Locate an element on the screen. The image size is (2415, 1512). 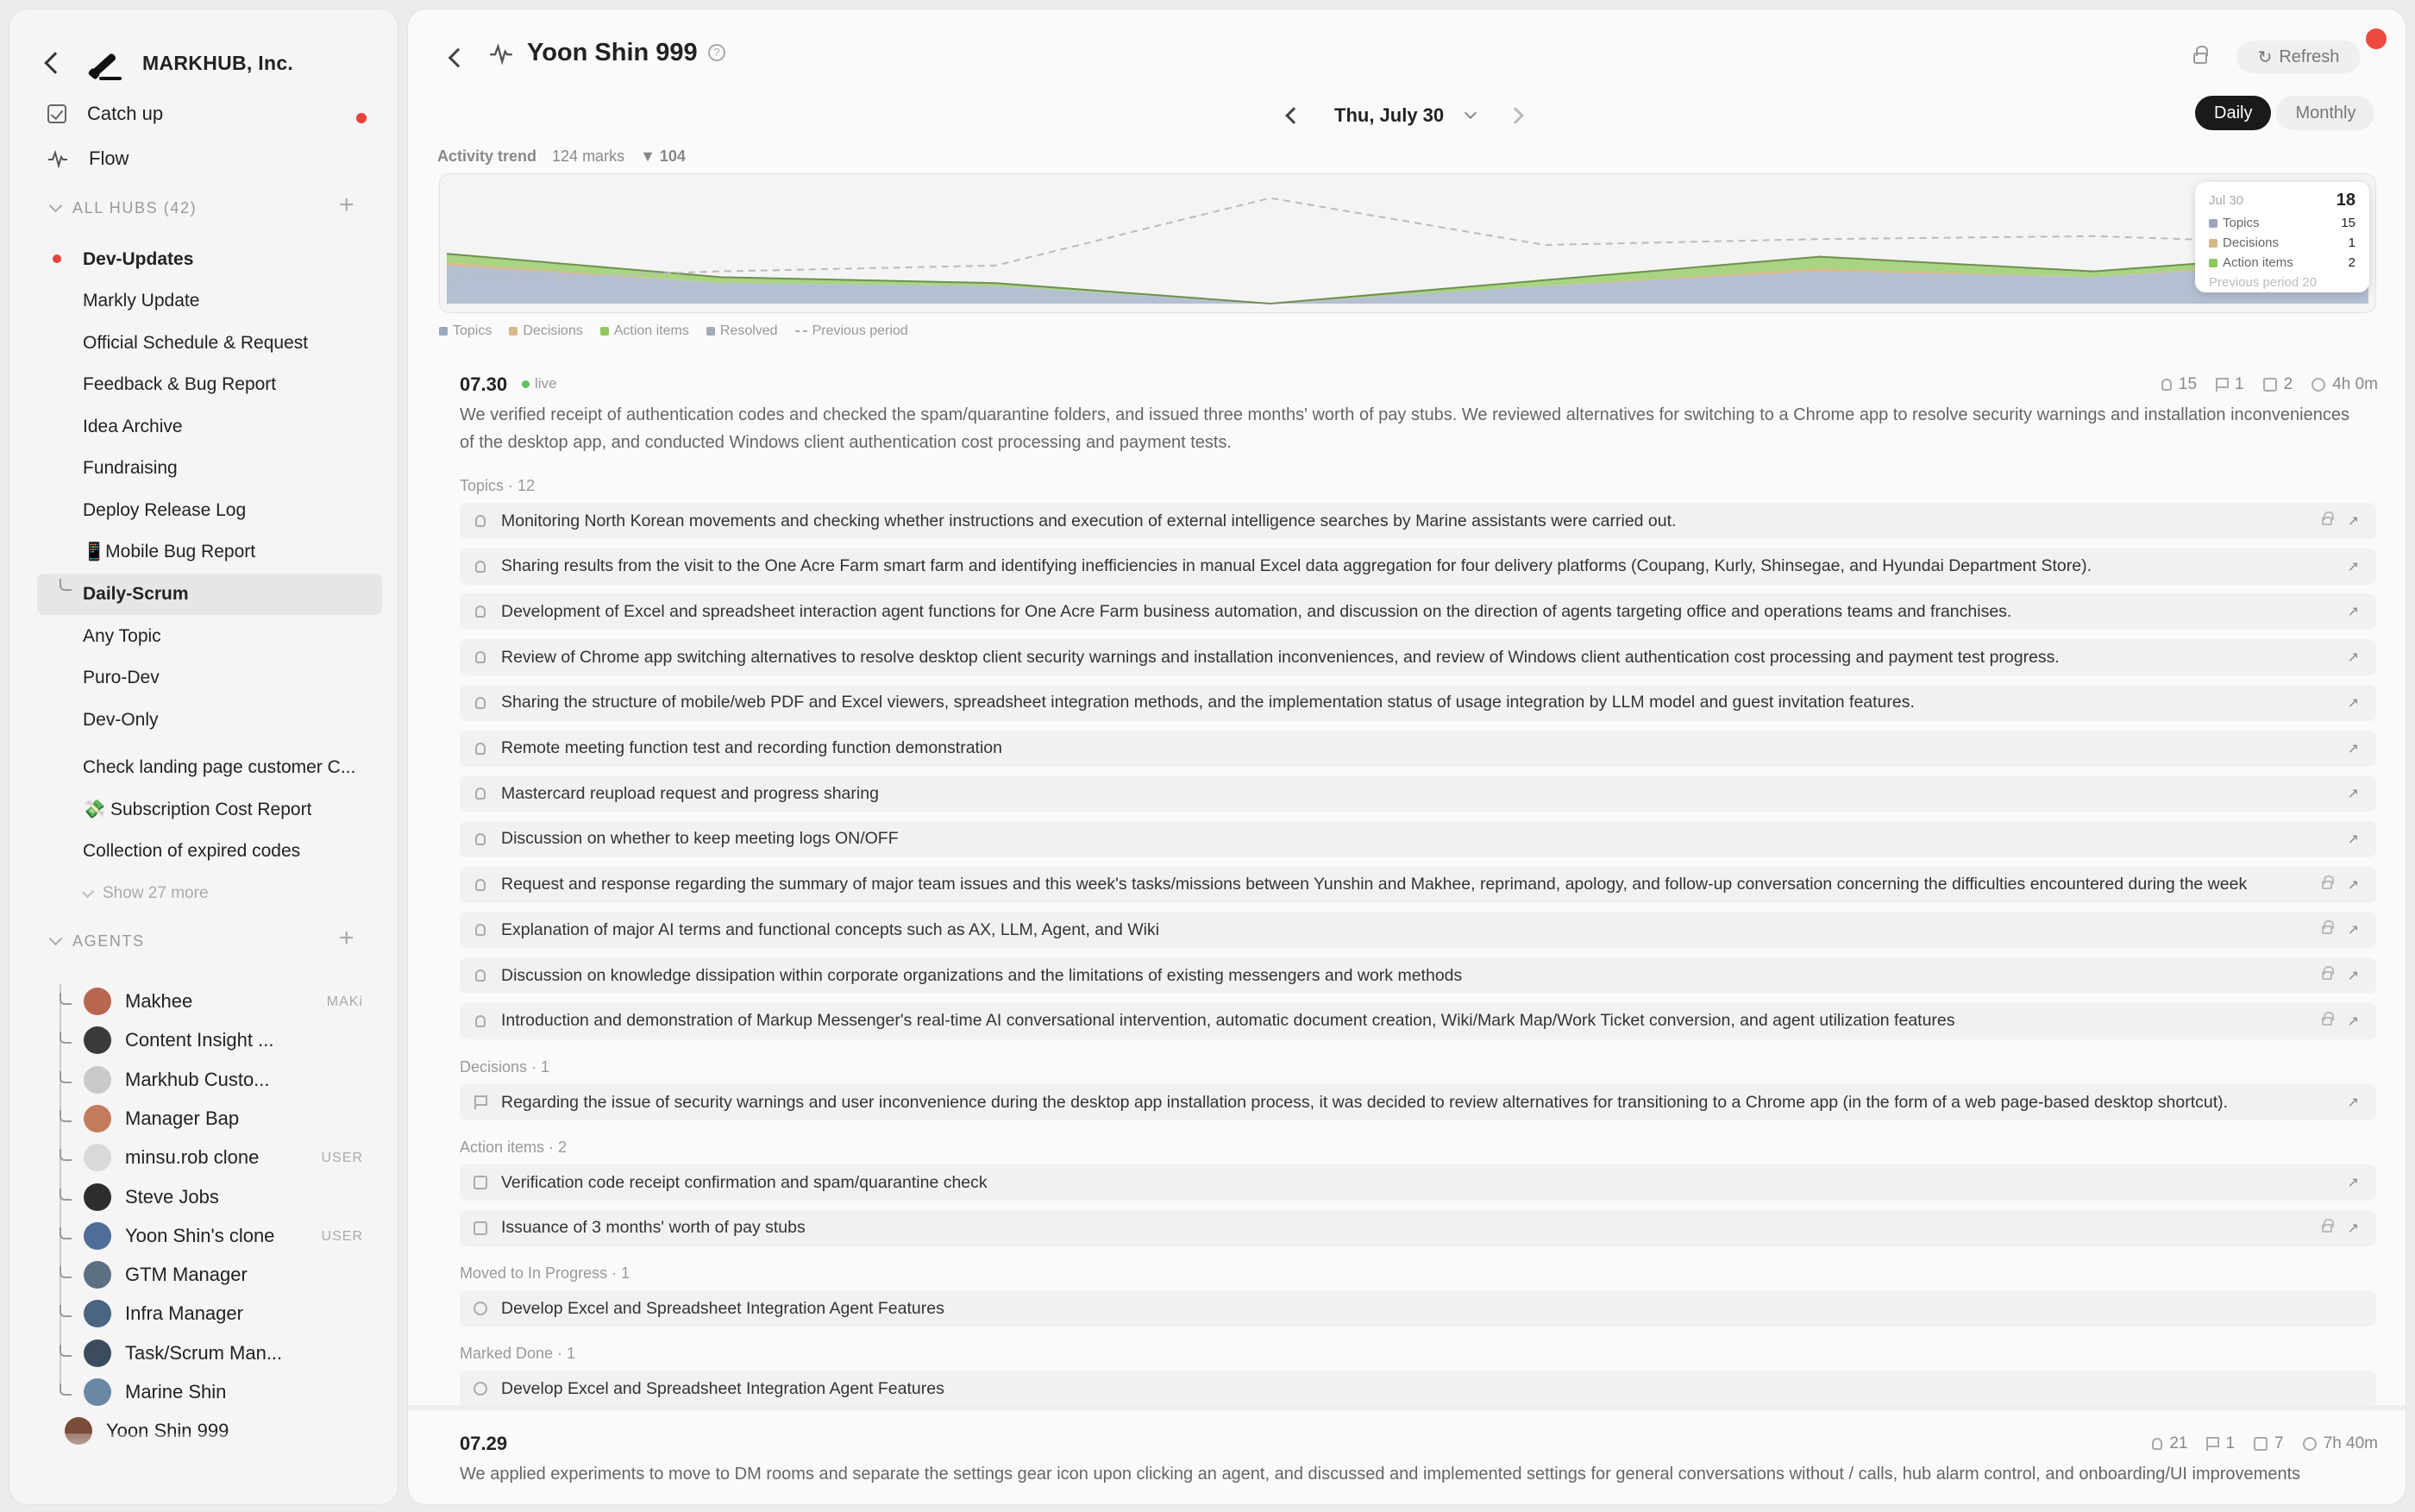
show-more-hubs: Show 27 more is located at coordinates (146, 893).